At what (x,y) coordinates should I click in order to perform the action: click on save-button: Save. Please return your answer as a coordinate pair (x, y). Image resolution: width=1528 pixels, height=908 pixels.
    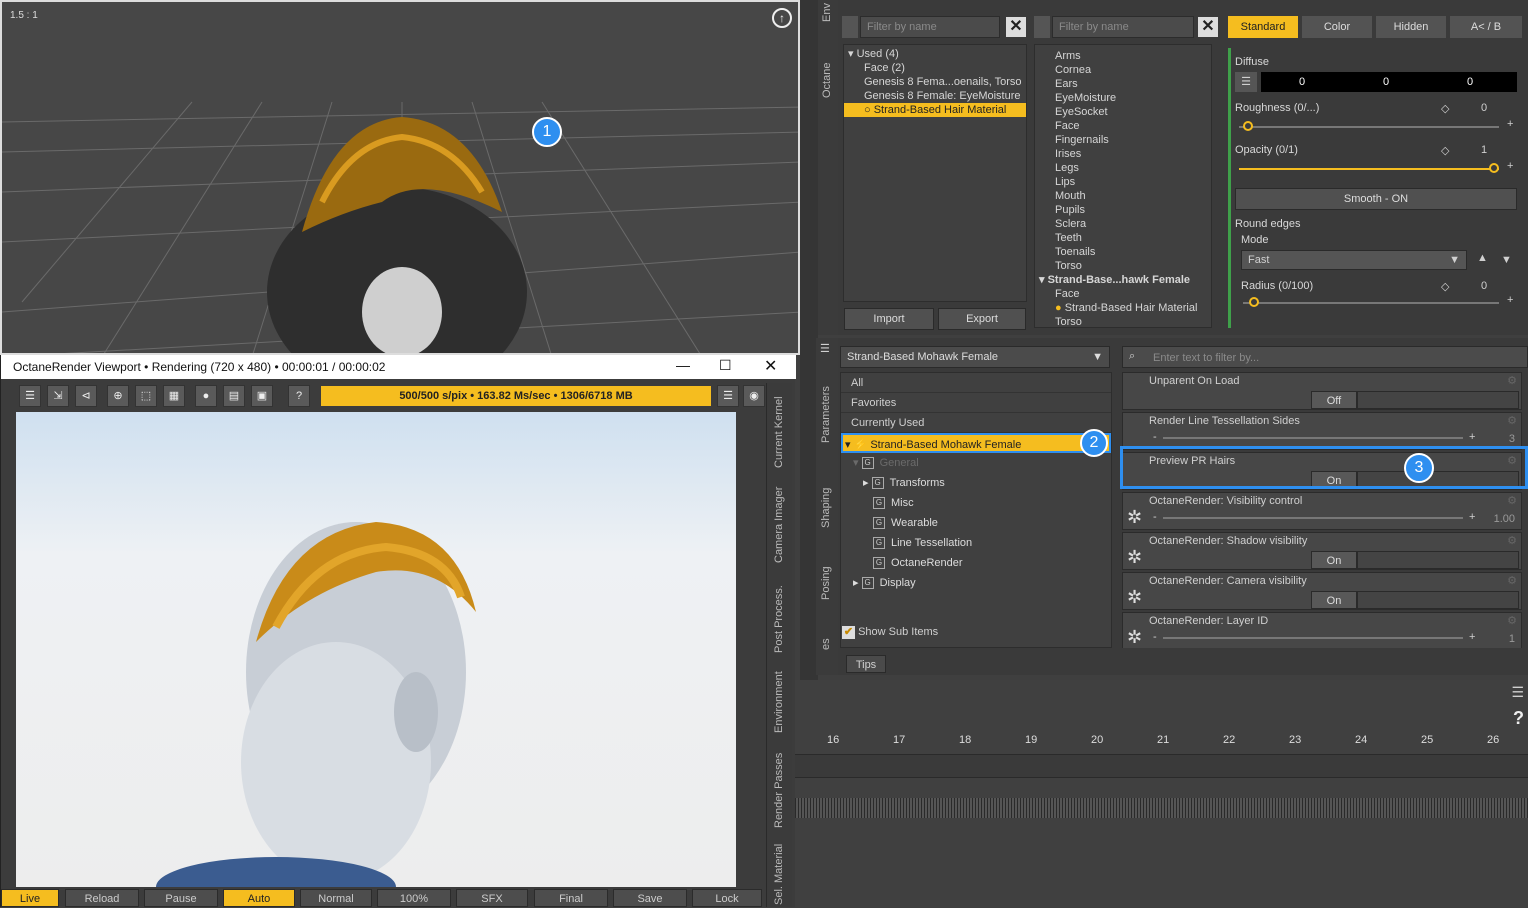
    Looking at the image, I should click on (650, 898).